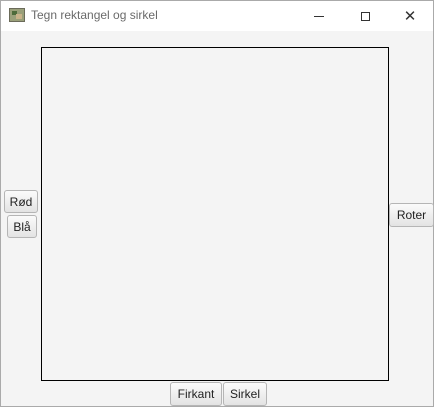  Describe the element at coordinates (94, 15) in the screenshot. I see `window-title: Tegn rektangel og sirkel` at that location.